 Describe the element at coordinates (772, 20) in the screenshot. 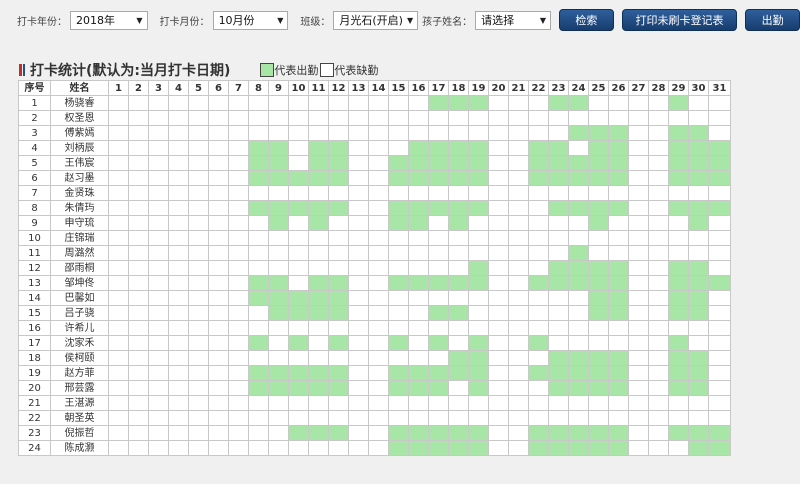

I see `export-attendance-button: 出勤` at that location.